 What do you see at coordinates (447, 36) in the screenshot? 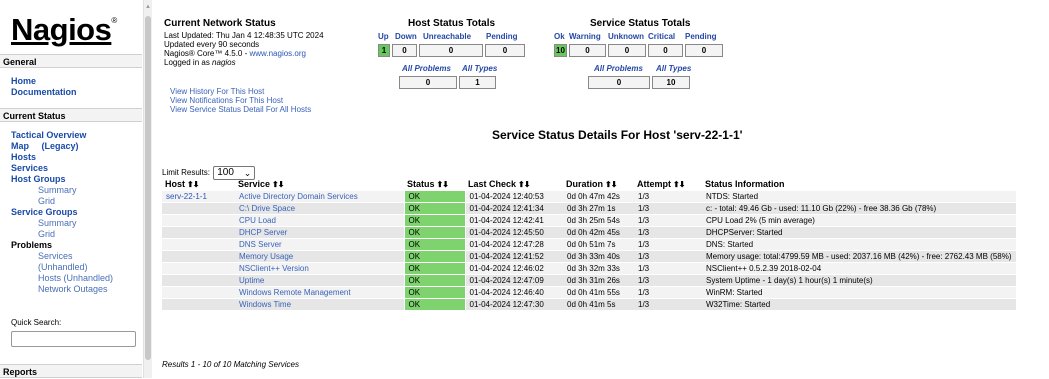
I see `host-total-unreachable-label: Unreachable` at bounding box center [447, 36].